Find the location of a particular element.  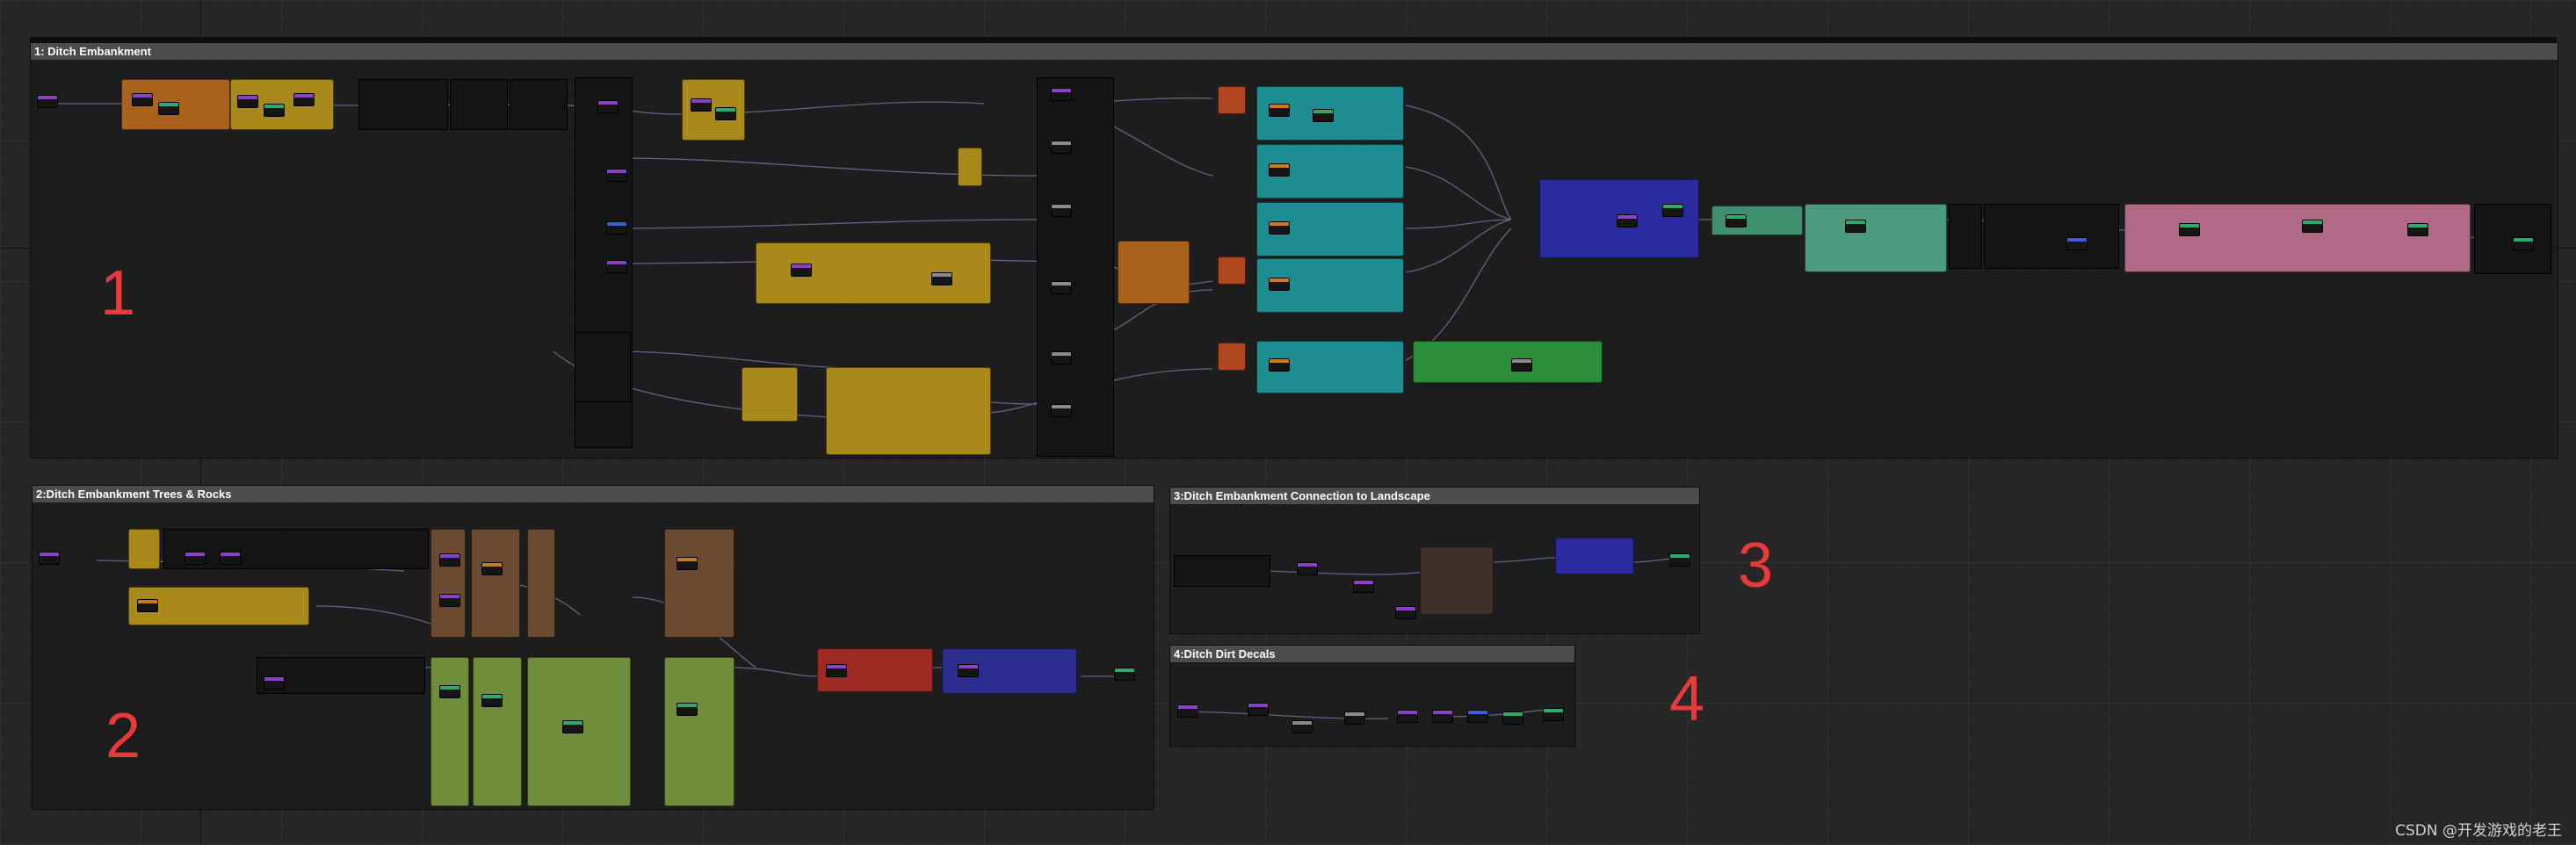

section-number-label: 4 is located at coordinates (1687, 699).